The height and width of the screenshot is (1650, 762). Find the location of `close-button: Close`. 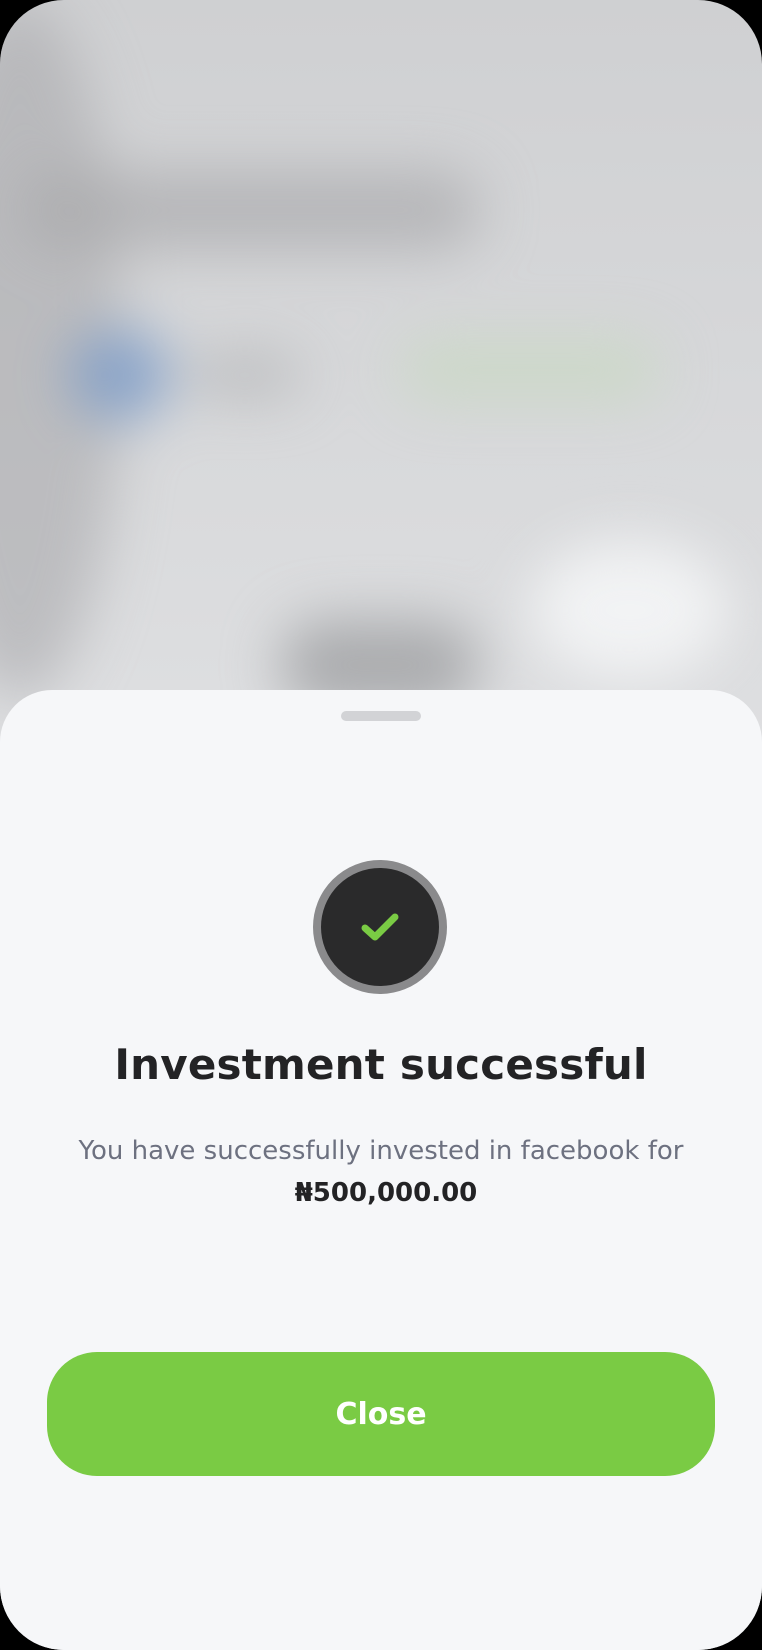

close-button: Close is located at coordinates (381, 1414).